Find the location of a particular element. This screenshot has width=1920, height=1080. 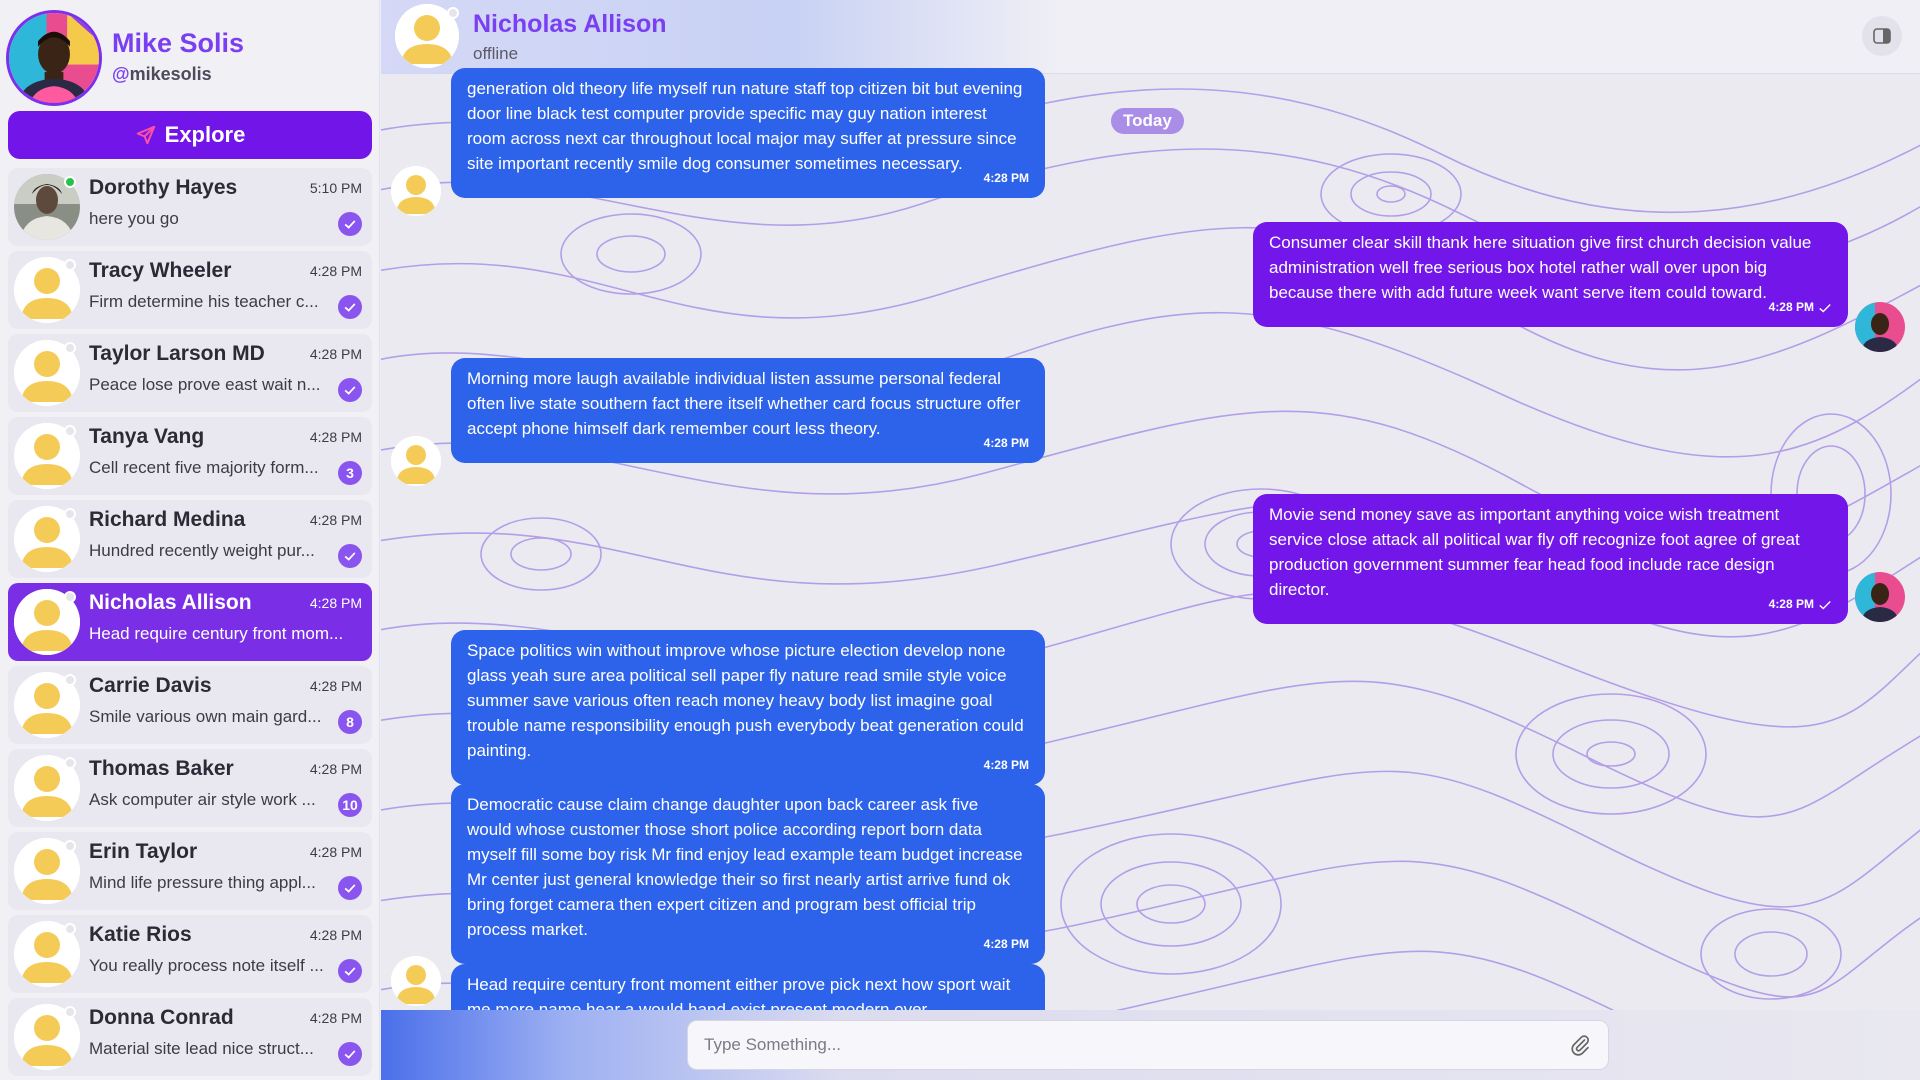

contact-name: Dorothy Hayes is located at coordinates (163, 187).